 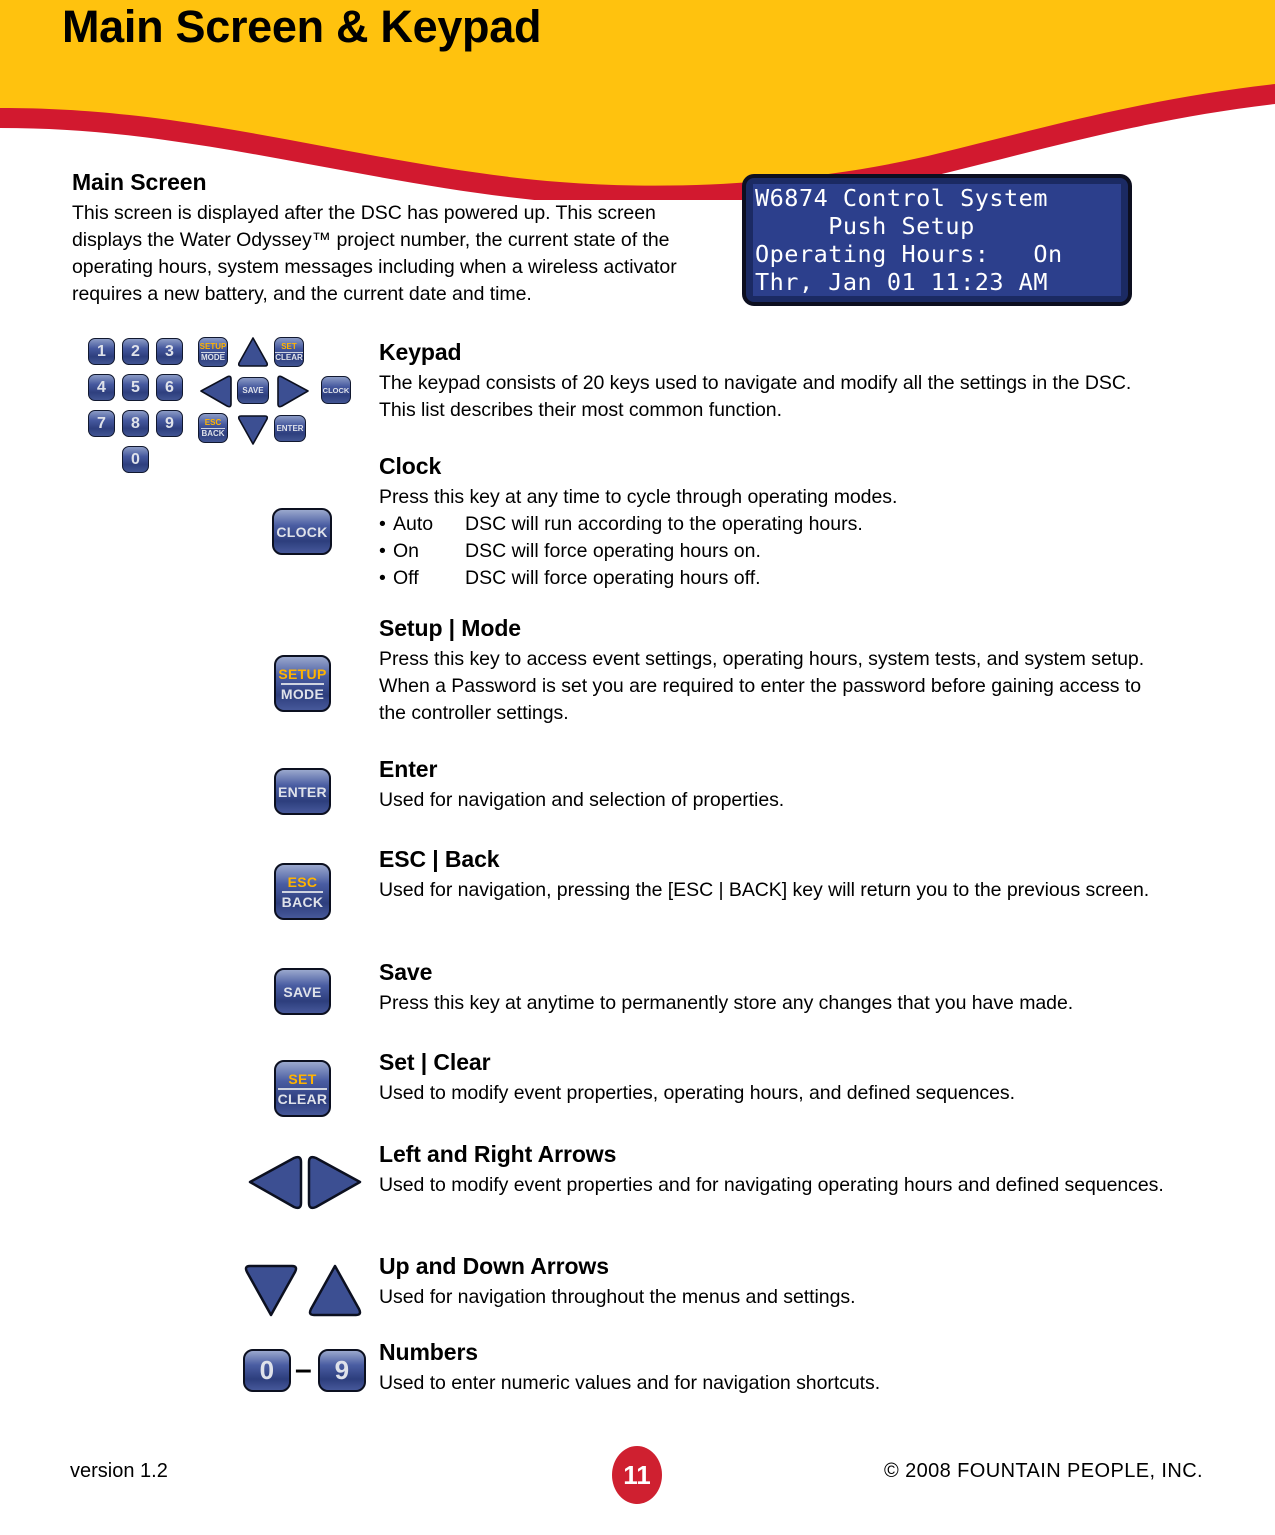 What do you see at coordinates (901, 282) in the screenshot?
I see `lcd-line-4: Thr, Jan 01 11:23 AM` at bounding box center [901, 282].